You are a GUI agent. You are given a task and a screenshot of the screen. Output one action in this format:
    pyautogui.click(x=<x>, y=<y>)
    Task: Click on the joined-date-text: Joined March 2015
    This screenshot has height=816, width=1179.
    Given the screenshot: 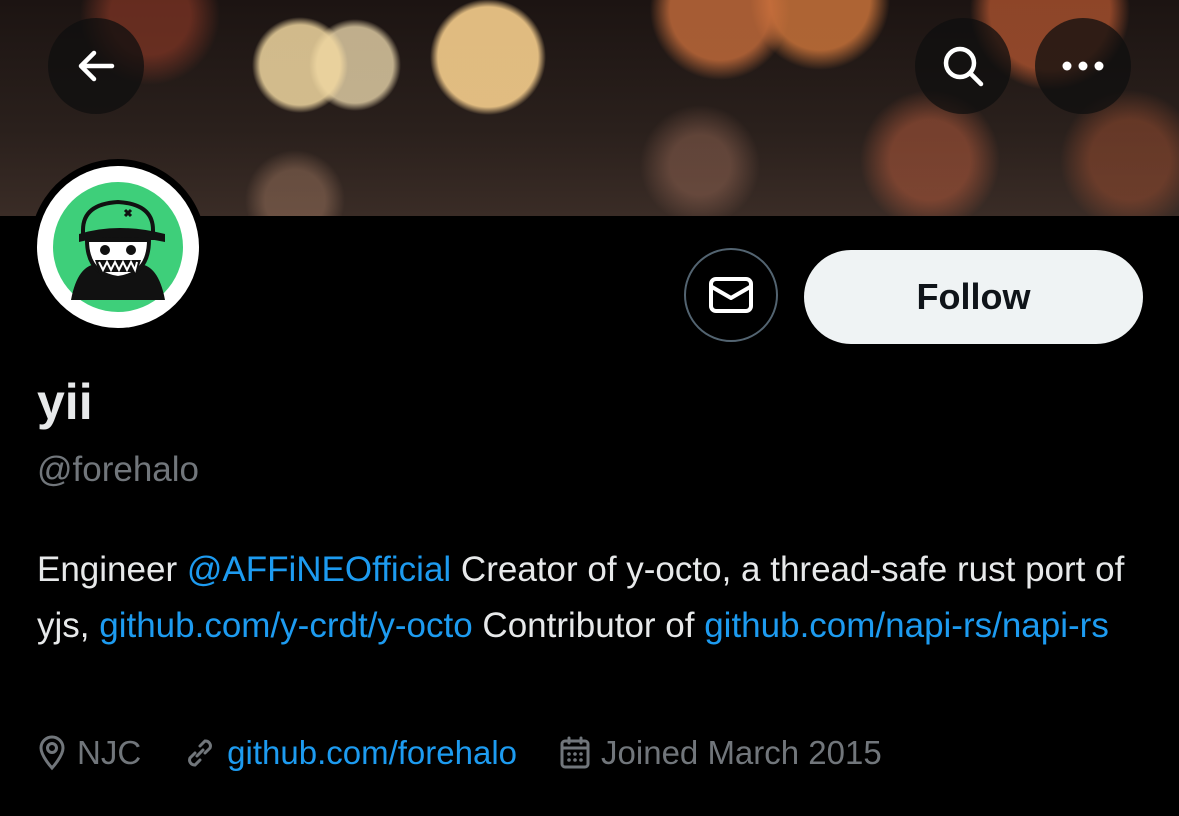 What is the action you would take?
    pyautogui.click(x=741, y=752)
    